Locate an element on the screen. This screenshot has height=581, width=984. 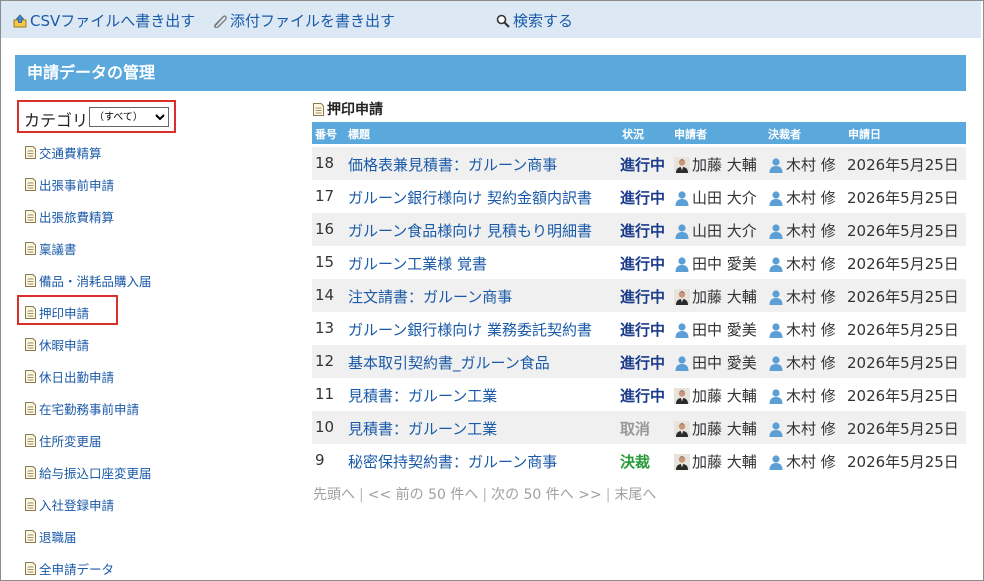
category-item: 出張旅費精算 is located at coordinates (69, 216).